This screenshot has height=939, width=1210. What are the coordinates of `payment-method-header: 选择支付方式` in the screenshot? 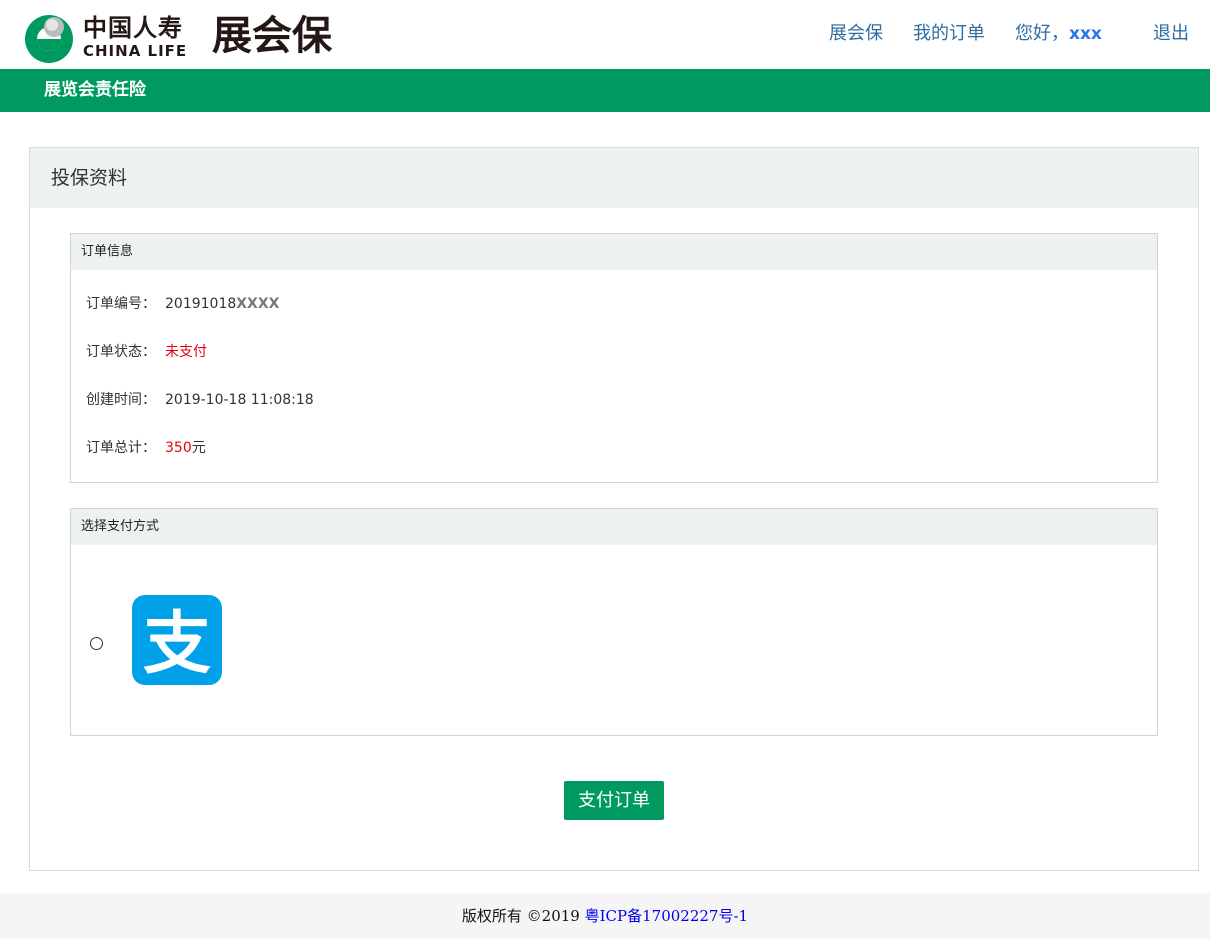 It's located at (614, 527).